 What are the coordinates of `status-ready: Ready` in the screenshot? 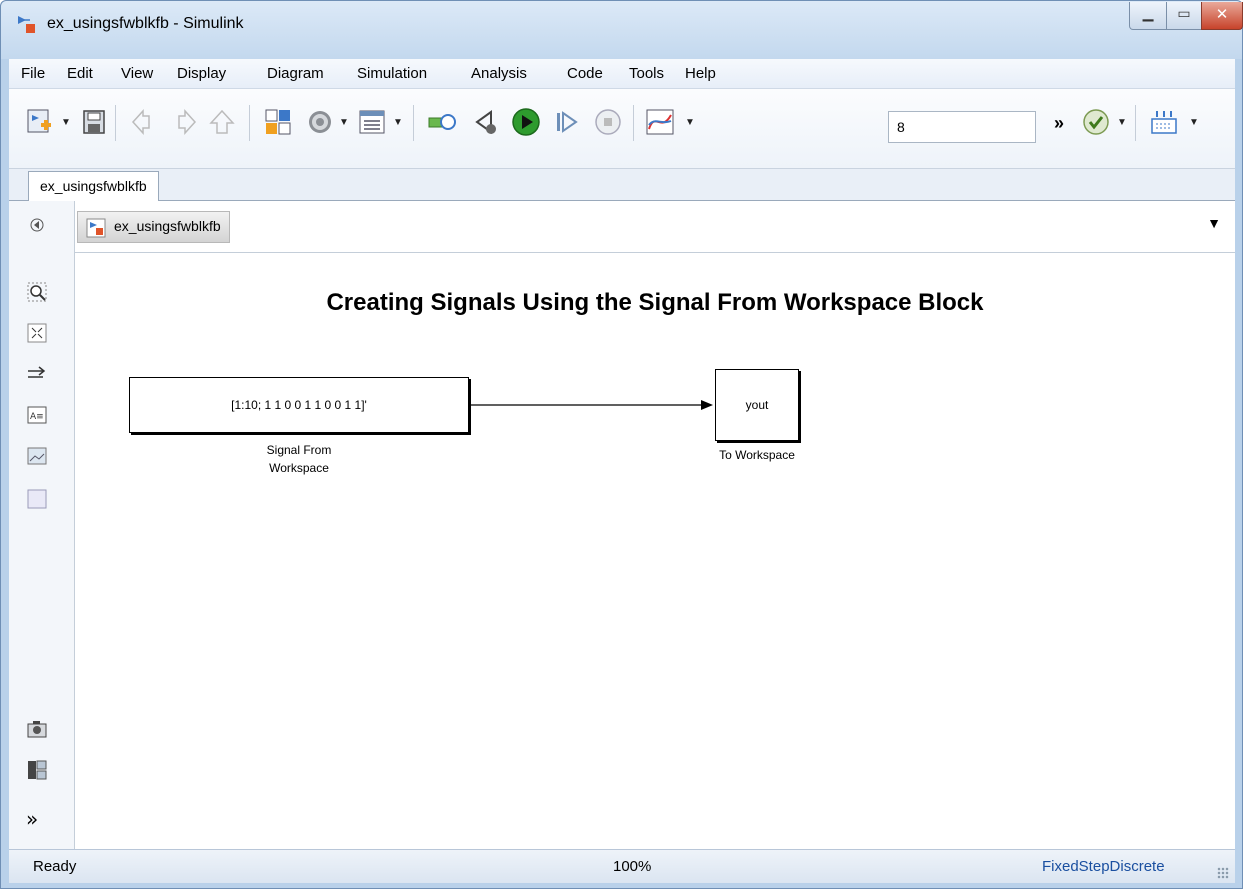 It's located at (55, 866).